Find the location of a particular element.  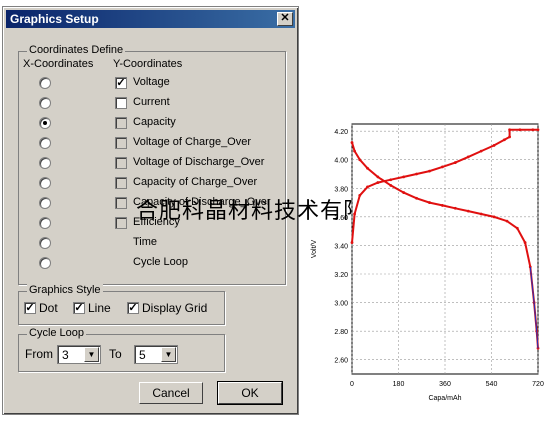

y-tick-label: 4.00 is located at coordinates (341, 161).